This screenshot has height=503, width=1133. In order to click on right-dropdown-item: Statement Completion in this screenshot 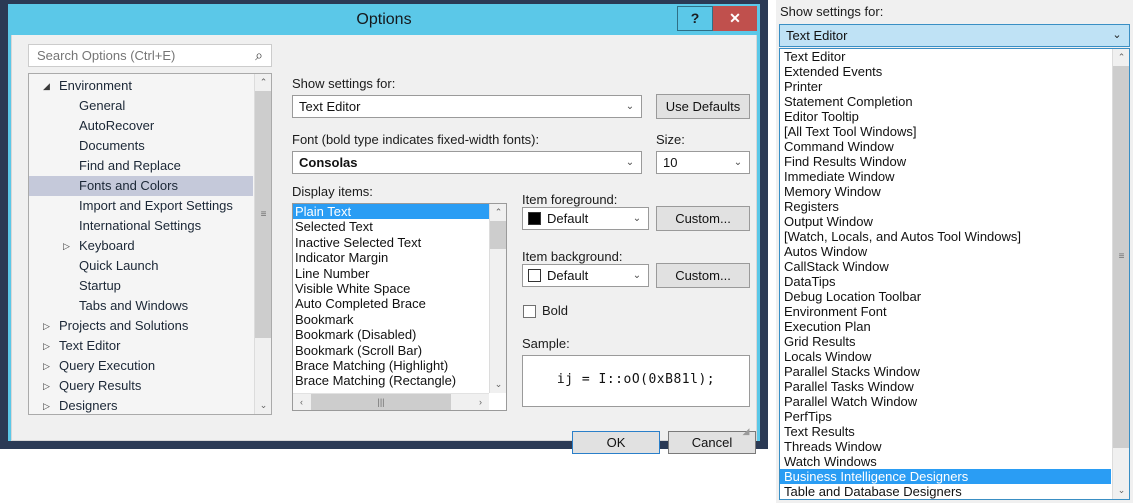, I will do `click(945, 101)`.